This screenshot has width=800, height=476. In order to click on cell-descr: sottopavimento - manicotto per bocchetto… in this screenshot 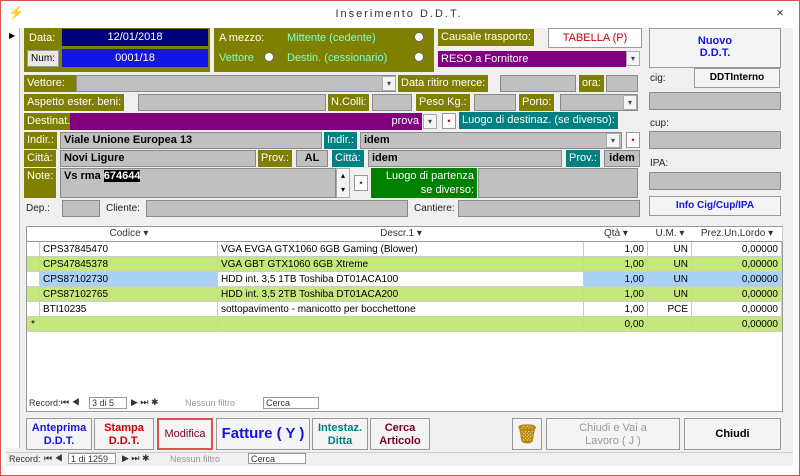, I will do `click(401, 309)`.